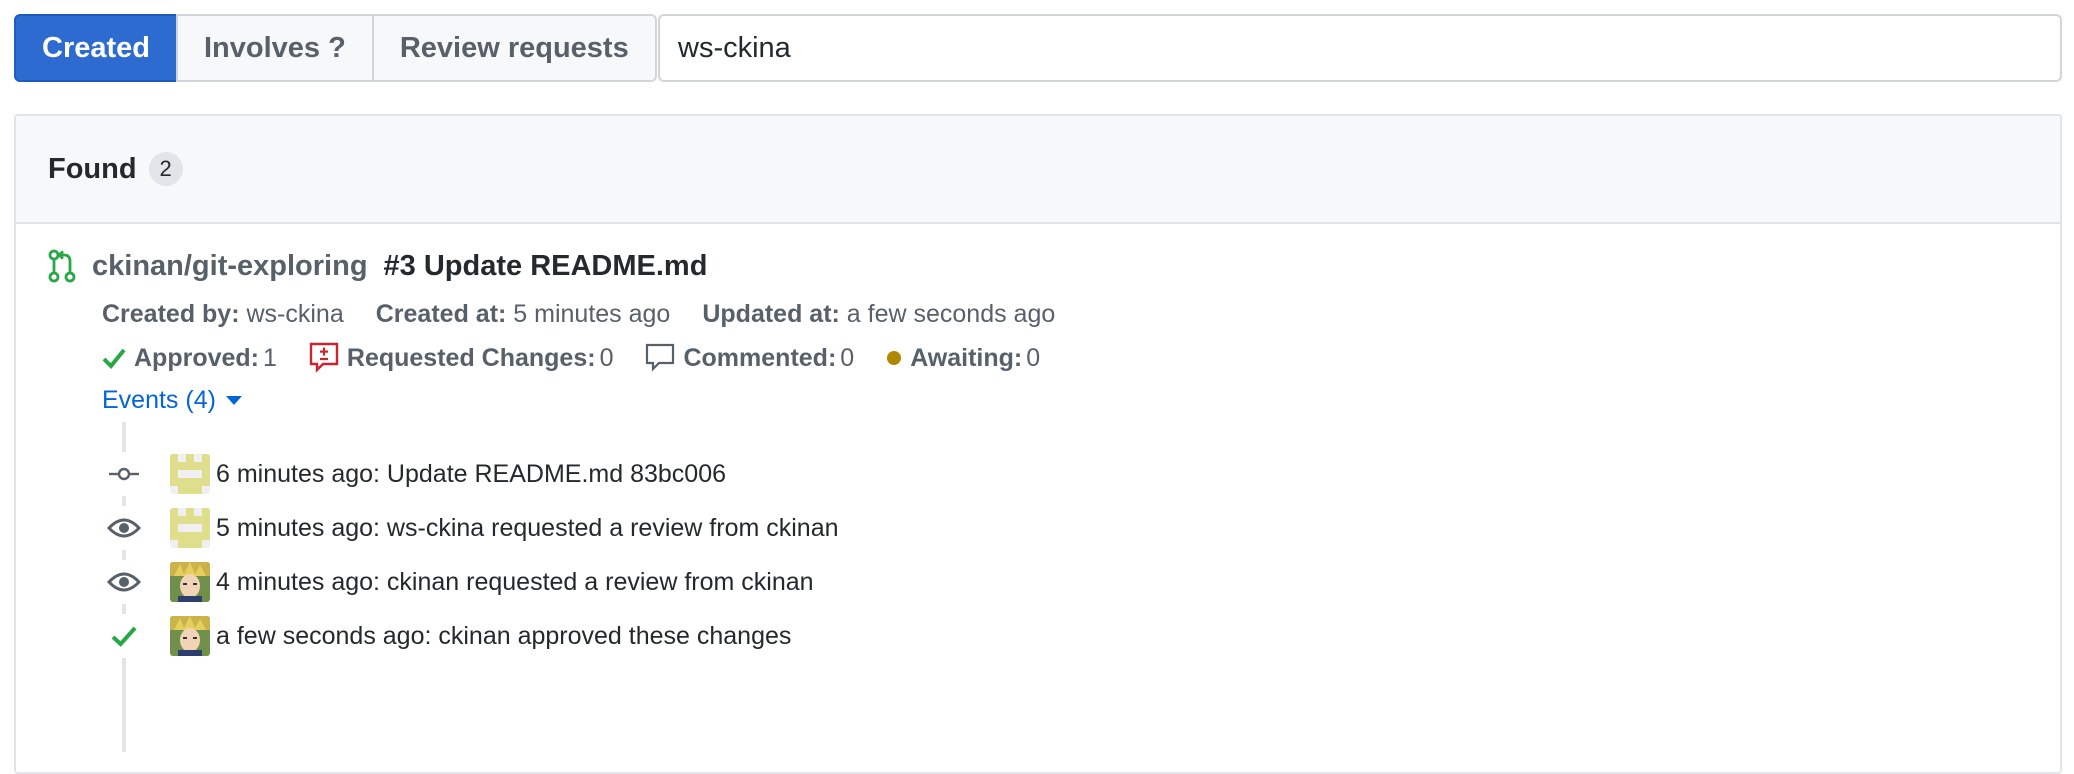  I want to click on awaiting-count: Awaiting: 0, so click(963, 358).